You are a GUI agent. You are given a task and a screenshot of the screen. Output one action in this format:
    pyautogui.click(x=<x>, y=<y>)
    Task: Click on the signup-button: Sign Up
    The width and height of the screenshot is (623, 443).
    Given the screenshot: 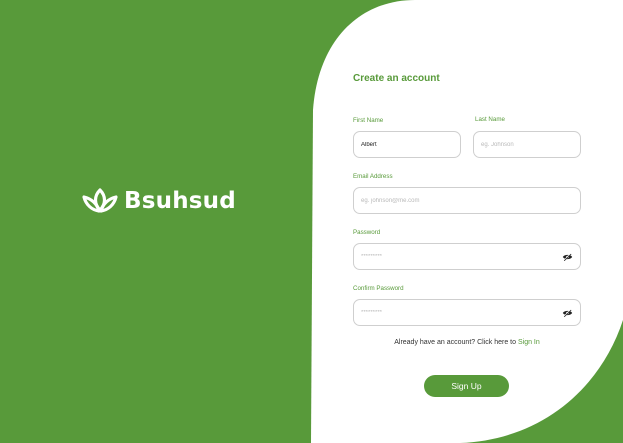 What is the action you would take?
    pyautogui.click(x=466, y=386)
    